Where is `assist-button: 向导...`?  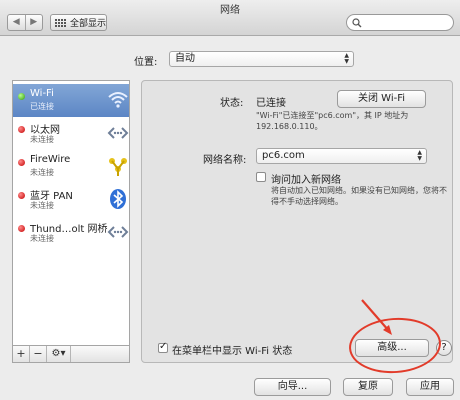
assist-button: 向导... is located at coordinates (292, 387).